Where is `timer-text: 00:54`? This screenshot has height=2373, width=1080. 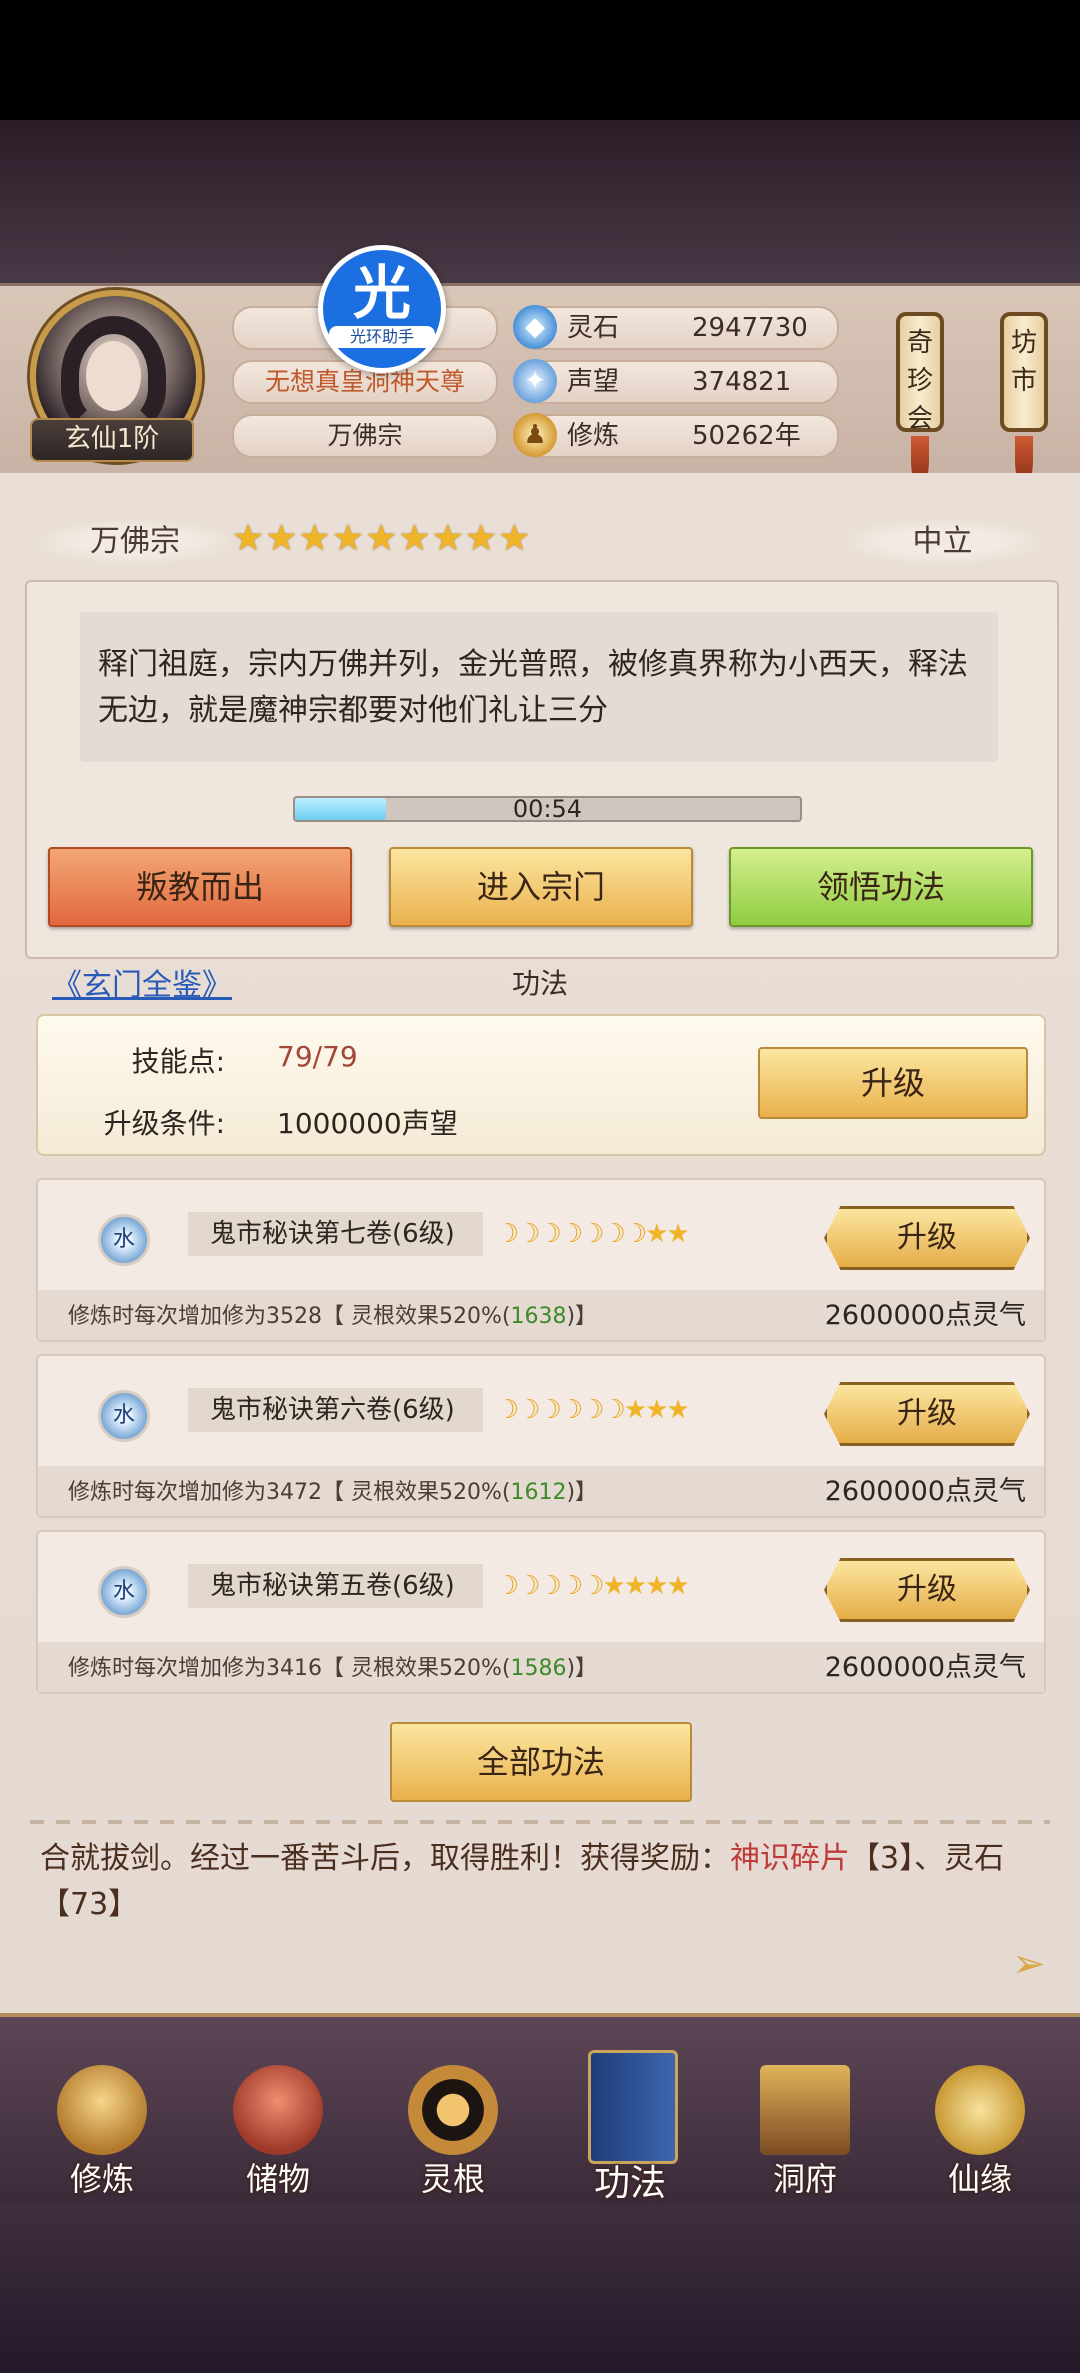
timer-text: 00:54 is located at coordinates (547, 809).